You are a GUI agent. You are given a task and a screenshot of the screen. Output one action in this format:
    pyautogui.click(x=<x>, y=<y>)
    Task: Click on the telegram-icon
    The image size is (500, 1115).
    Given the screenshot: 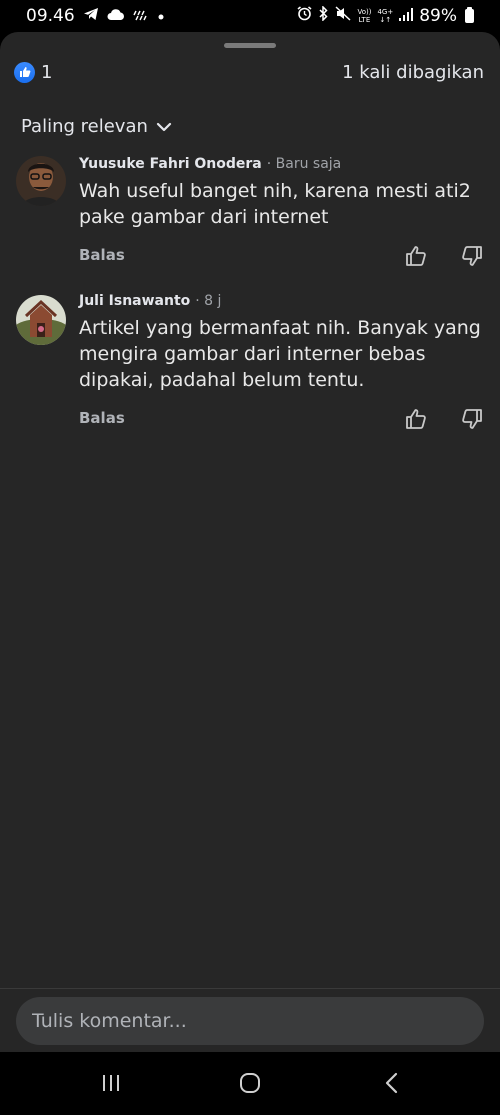 What is the action you would take?
    pyautogui.click(x=91, y=16)
    